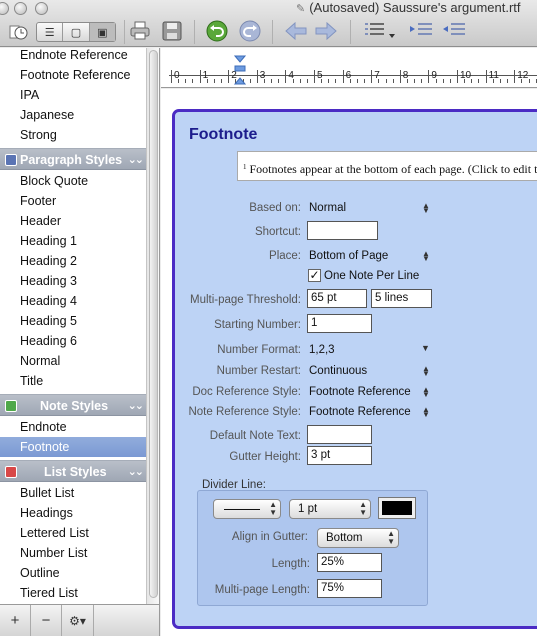  Describe the element at coordinates (20, 8) in the screenshot. I see `minimize-window-button` at that location.